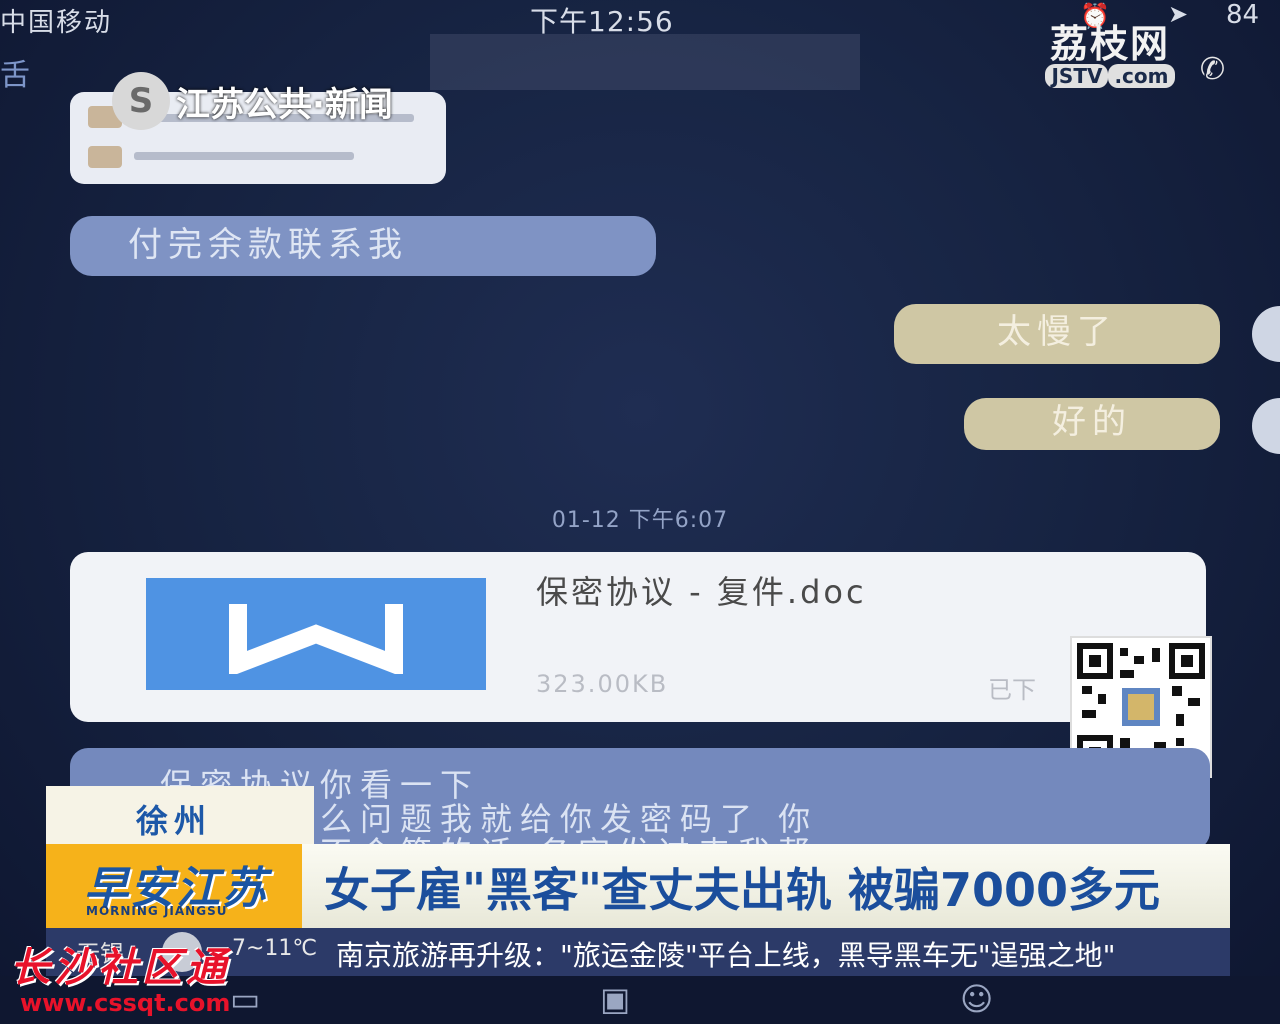  I want to click on file-download-status: 已下, so click(1012, 690).